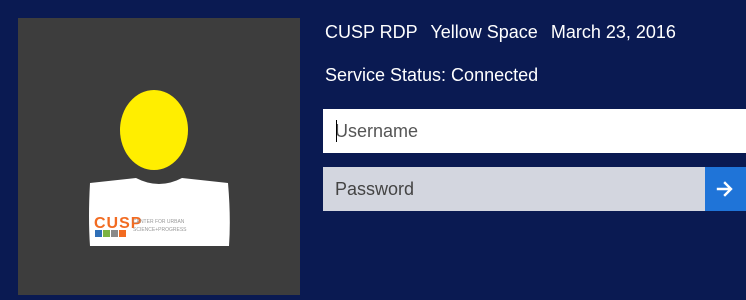 Image resolution: width=746 pixels, height=300 pixels. What do you see at coordinates (432, 75) in the screenshot?
I see `service-status: Service Status: Connected` at bounding box center [432, 75].